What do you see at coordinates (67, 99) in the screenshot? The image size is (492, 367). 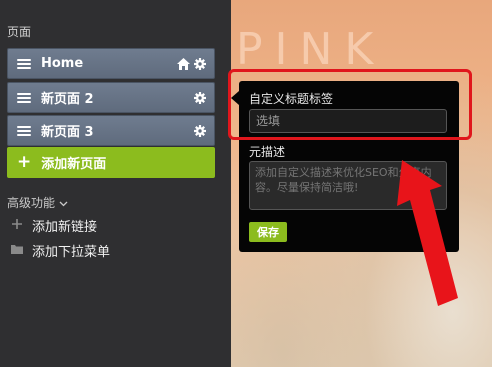 I see `page-item-label: 新页面 2` at bounding box center [67, 99].